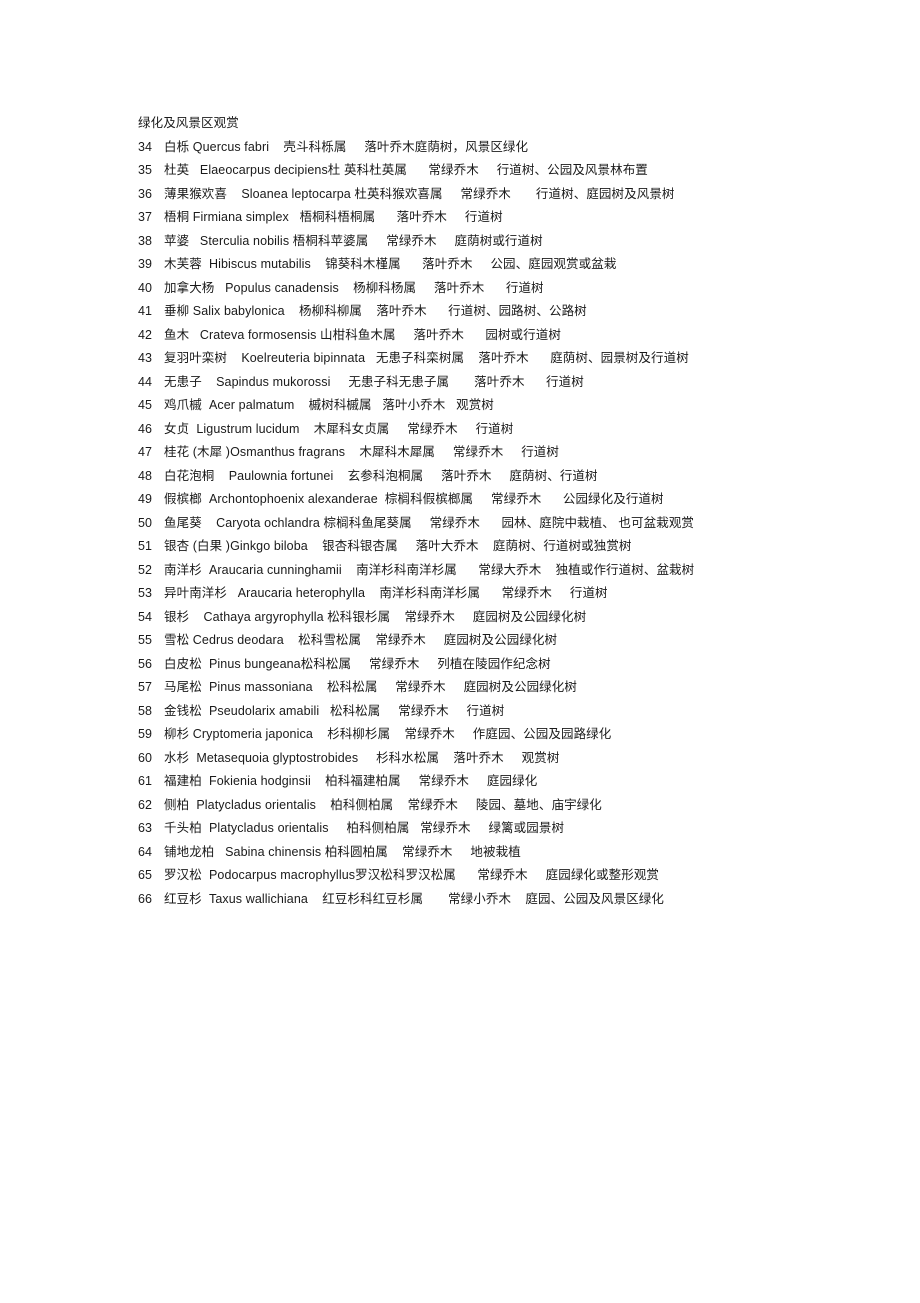 This screenshot has height=1303, width=920. What do you see at coordinates (330, 240) in the screenshot?
I see `entry-family-genus: 梧桐科苹婆属` at bounding box center [330, 240].